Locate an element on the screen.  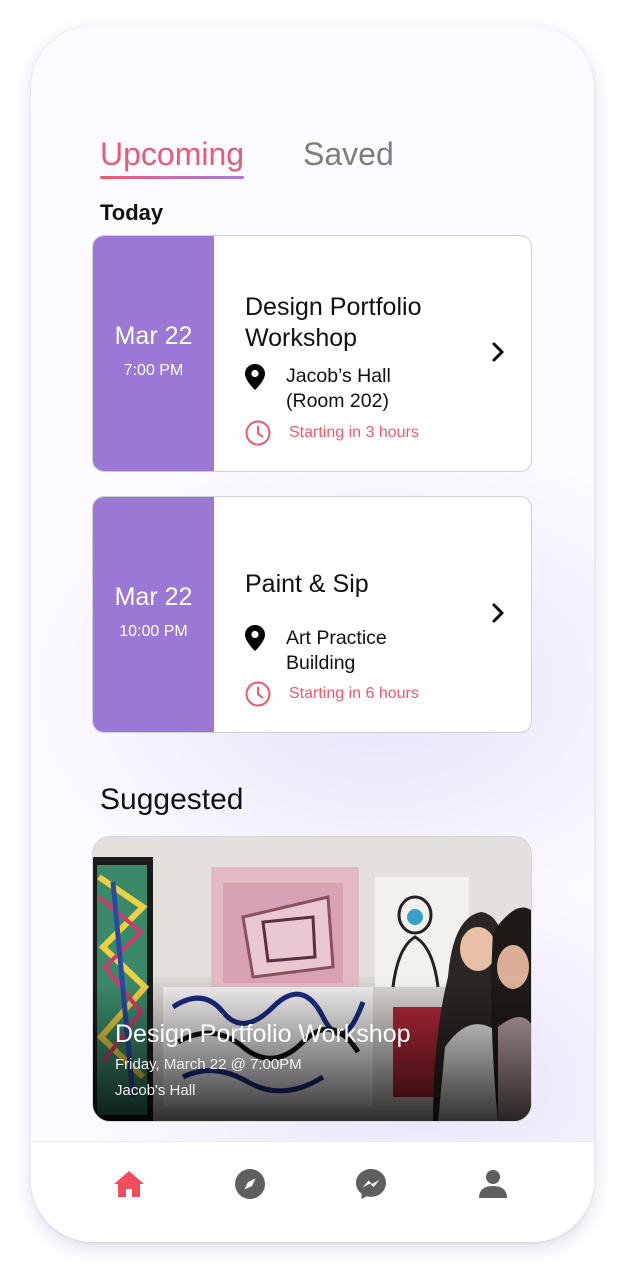
messenger-icon is located at coordinates (371, 1184).